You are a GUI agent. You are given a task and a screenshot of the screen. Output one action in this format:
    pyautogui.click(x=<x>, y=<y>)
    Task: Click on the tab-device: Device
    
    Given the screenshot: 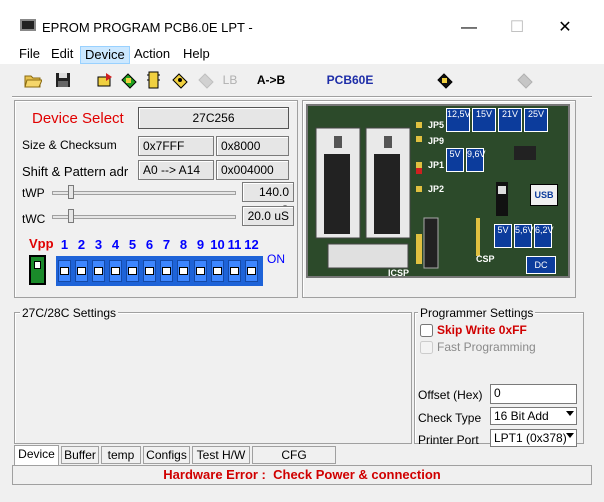 What is the action you would take?
    pyautogui.click(x=36, y=455)
    